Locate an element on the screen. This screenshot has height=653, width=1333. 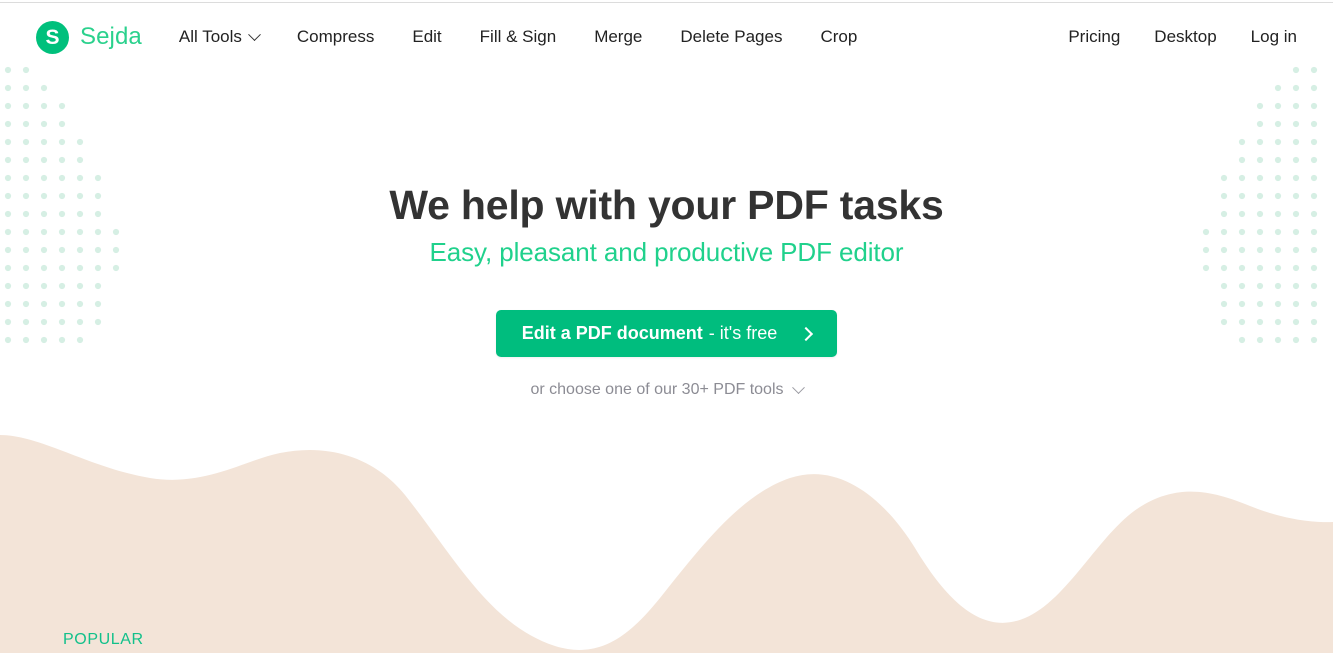
browse-all-tools-link: or choose one of our 30+ PDF tools is located at coordinates (667, 389).